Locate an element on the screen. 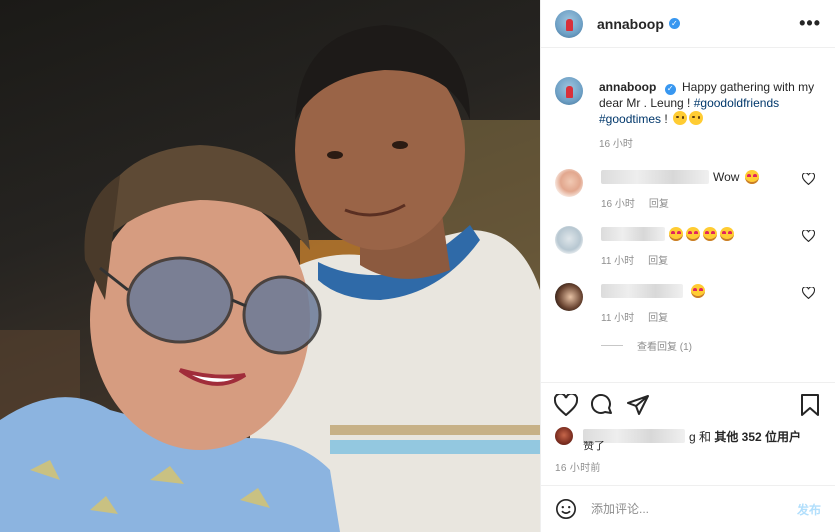  more-options-icon: ••• is located at coordinates (810, 23).